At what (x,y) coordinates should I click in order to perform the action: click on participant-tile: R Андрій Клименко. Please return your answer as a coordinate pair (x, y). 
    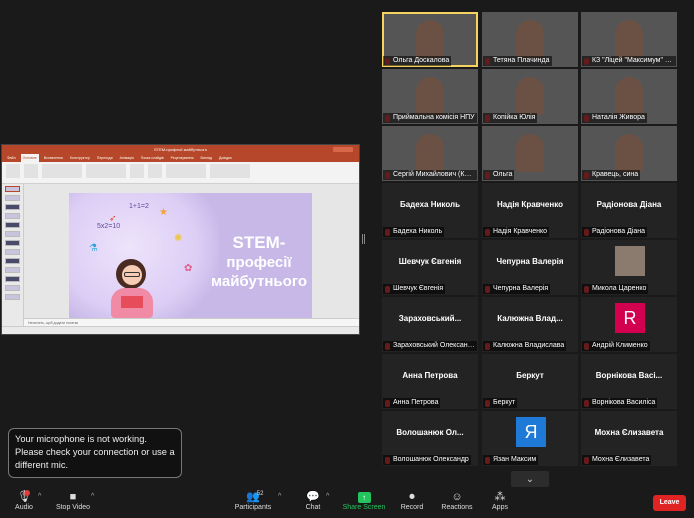
    Looking at the image, I should click on (629, 324).